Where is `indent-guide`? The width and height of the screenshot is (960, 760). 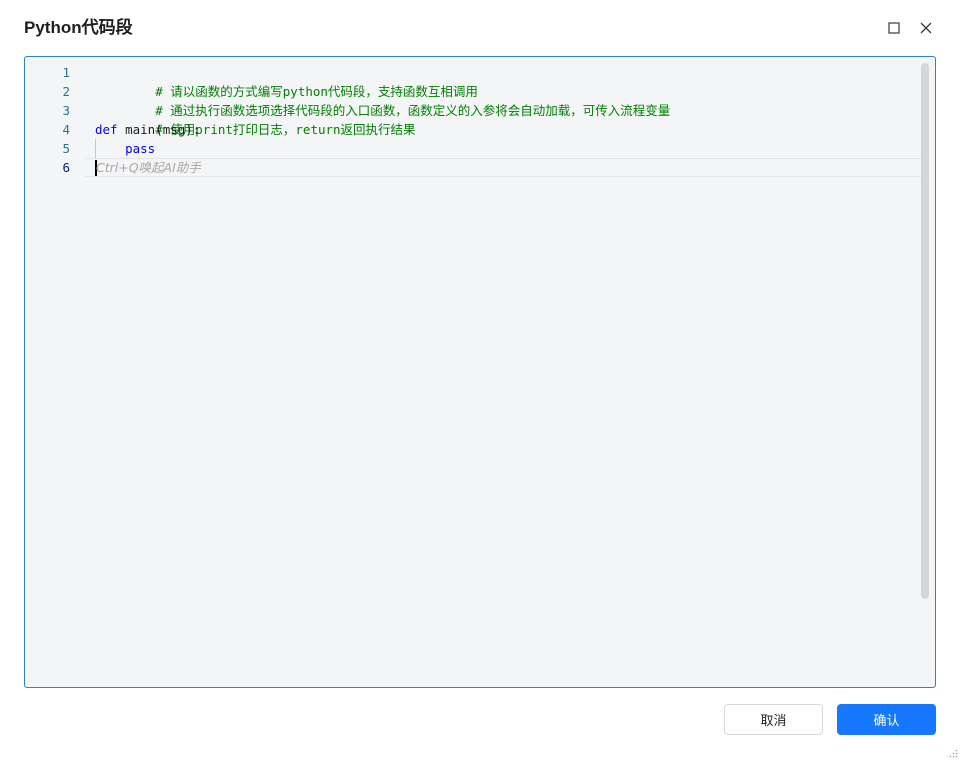
indent-guide is located at coordinates (95, 148).